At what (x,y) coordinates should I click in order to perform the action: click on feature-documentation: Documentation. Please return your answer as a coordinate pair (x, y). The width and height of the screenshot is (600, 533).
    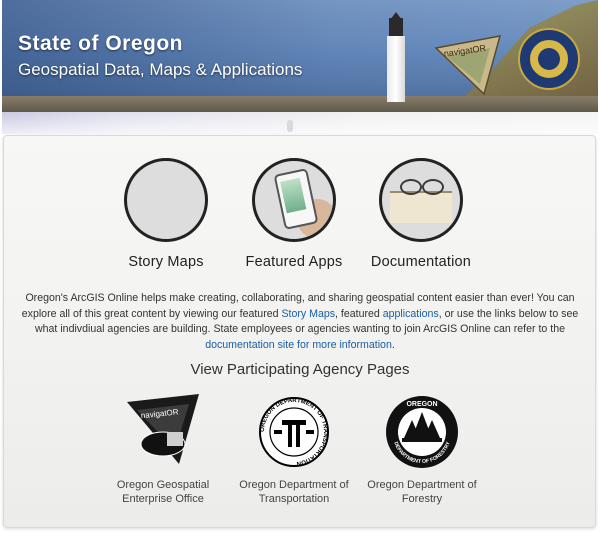
    Looking at the image, I should click on (421, 214).